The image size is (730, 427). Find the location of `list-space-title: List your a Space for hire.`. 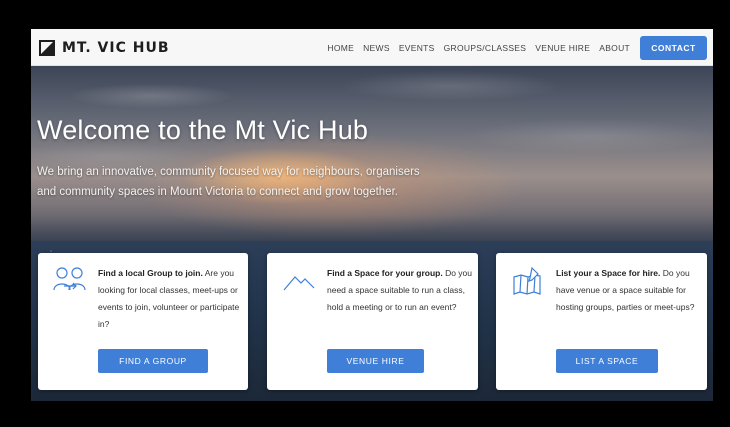

list-space-title: List your a Space for hire. is located at coordinates (608, 273).